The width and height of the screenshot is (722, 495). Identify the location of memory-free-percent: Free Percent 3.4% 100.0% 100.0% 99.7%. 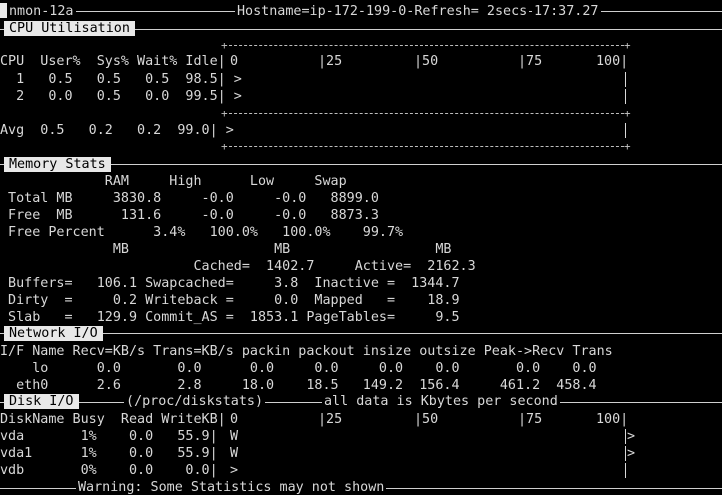
(202, 232).